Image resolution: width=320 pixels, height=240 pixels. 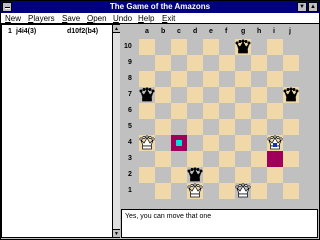 I want to click on board-square-d6, so click(x=195, y=111).